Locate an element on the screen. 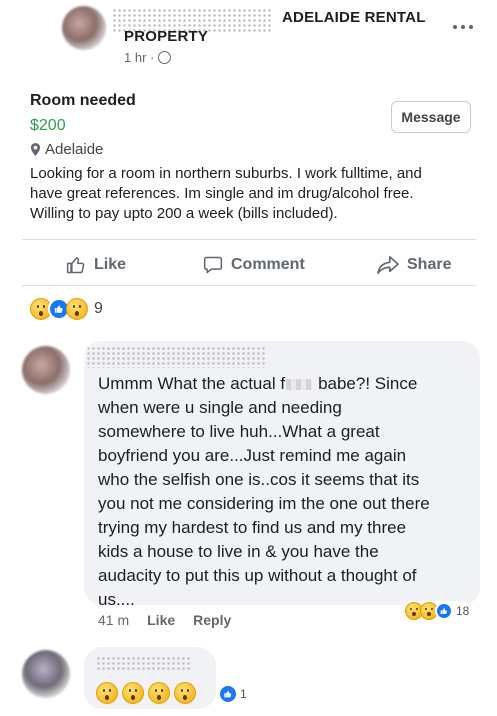 The height and width of the screenshot is (716, 497). post-reaction-count: 9 is located at coordinates (98, 308).